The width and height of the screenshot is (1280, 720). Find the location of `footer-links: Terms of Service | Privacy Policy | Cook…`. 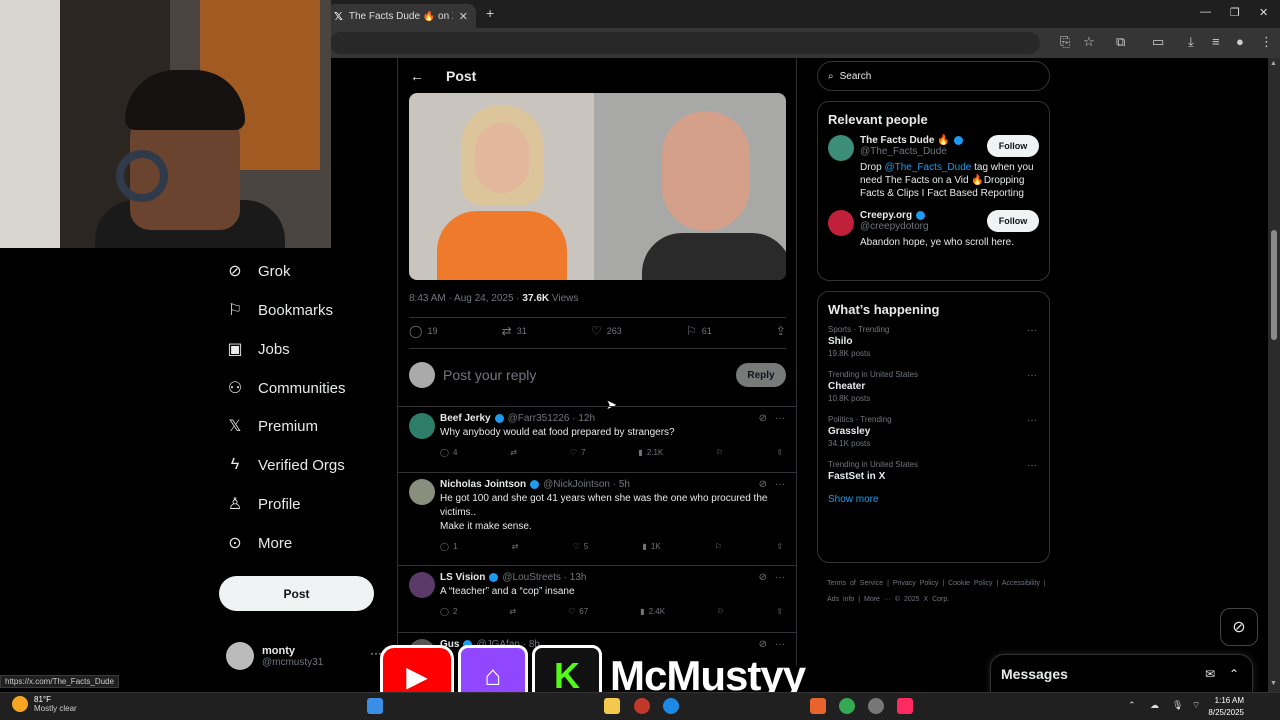

footer-links: Terms of Service | Privacy Policy | Cook… is located at coordinates (937, 592).